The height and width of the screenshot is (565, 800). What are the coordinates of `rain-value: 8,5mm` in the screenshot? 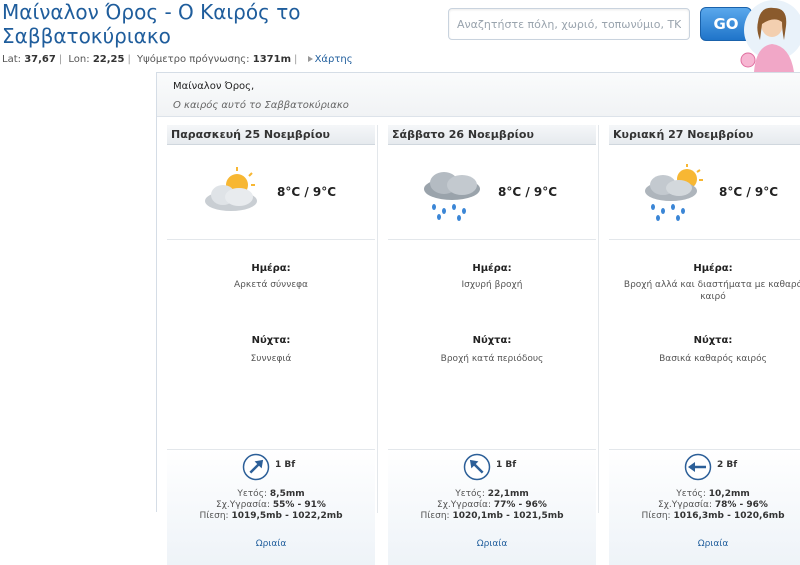 It's located at (287, 494).